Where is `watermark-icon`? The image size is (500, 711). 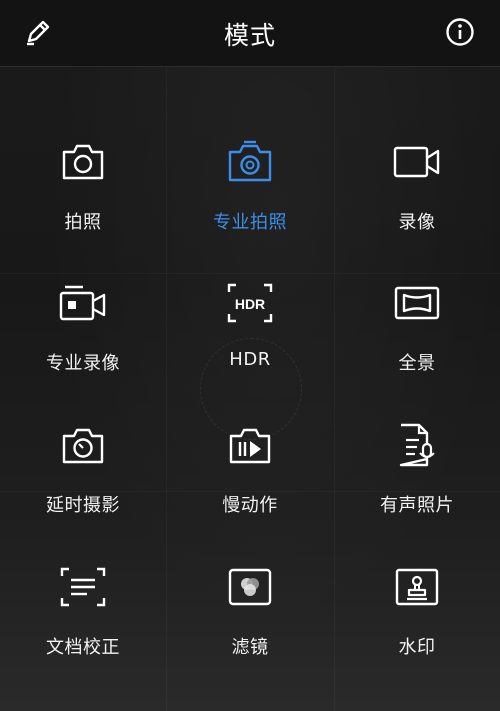
watermark-icon is located at coordinates (417, 587).